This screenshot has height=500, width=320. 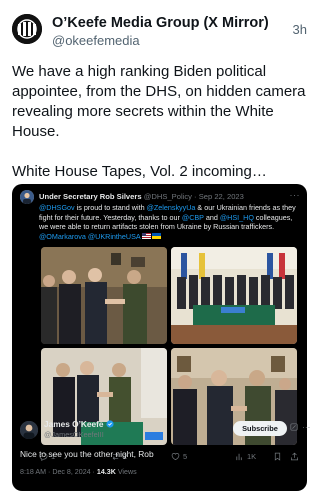 I want to click on mention-zelenskyyua: @ZelenskyyUa, so click(x=171, y=207).